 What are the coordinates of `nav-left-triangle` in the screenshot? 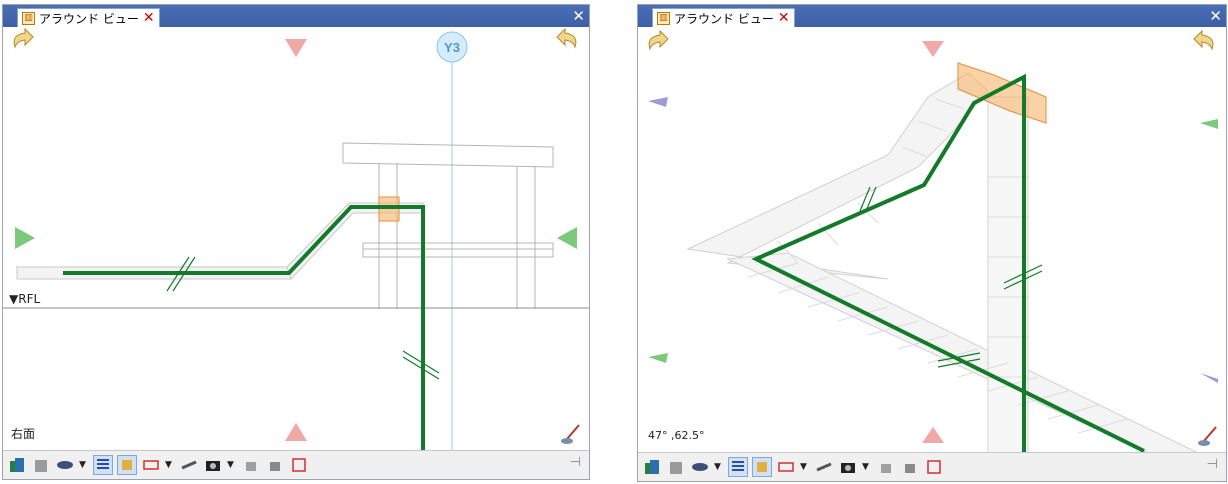 It's located at (25, 238).